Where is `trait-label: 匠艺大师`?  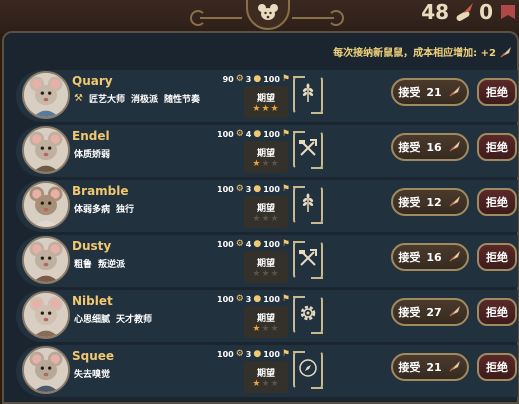
trait-label: 匠艺大师 is located at coordinates (106, 100).